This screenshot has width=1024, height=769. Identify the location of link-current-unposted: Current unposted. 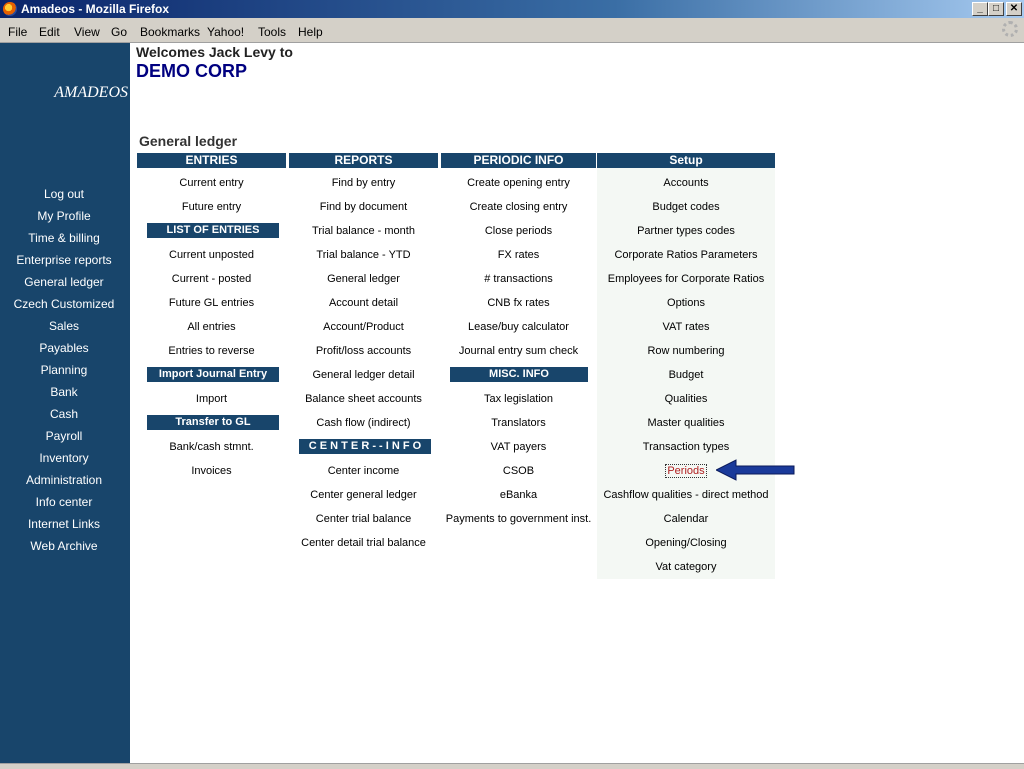
(211, 255).